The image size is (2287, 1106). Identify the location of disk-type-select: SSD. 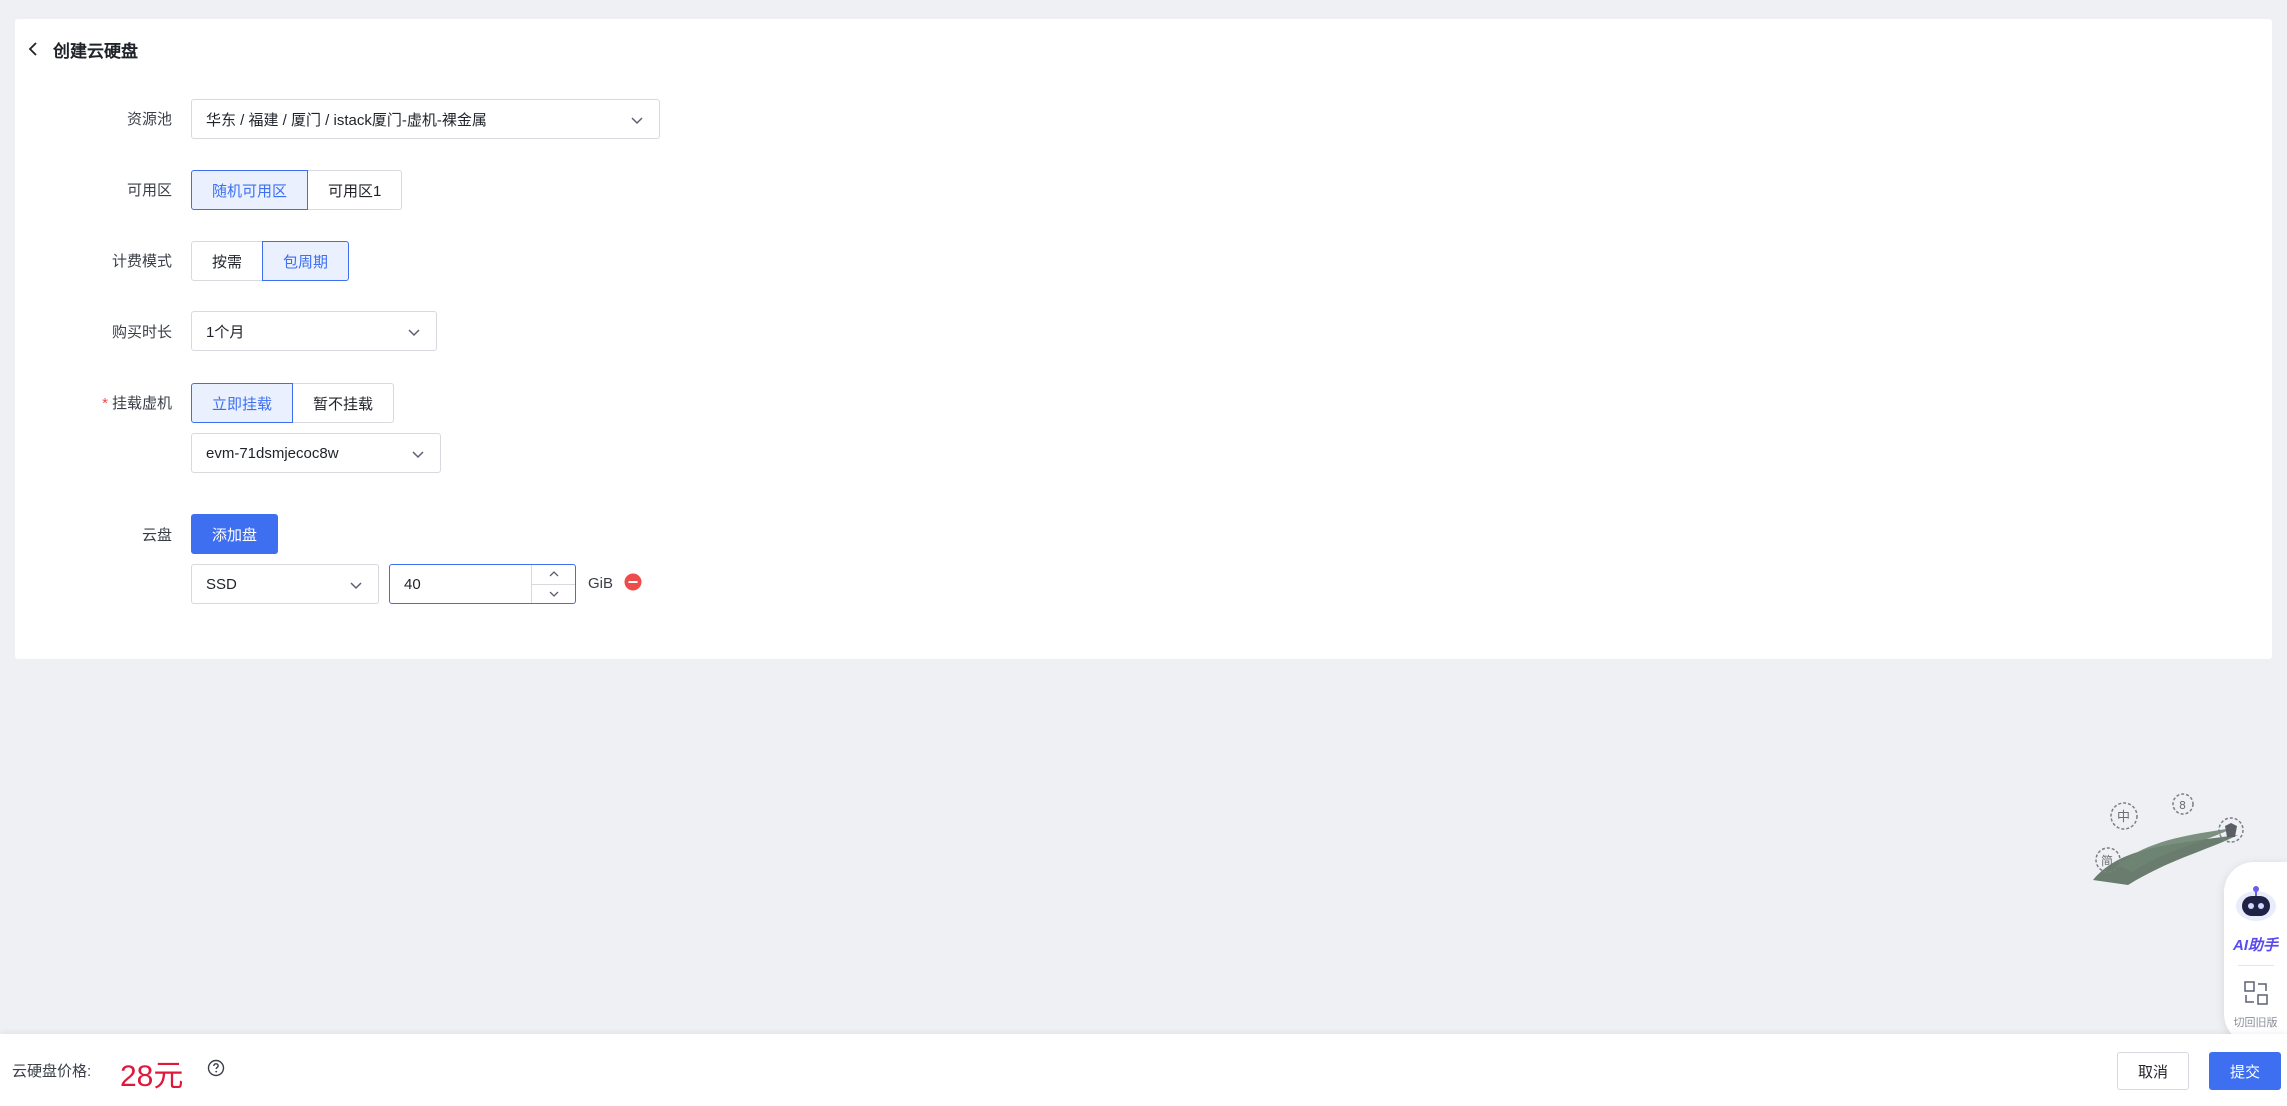
(285, 584).